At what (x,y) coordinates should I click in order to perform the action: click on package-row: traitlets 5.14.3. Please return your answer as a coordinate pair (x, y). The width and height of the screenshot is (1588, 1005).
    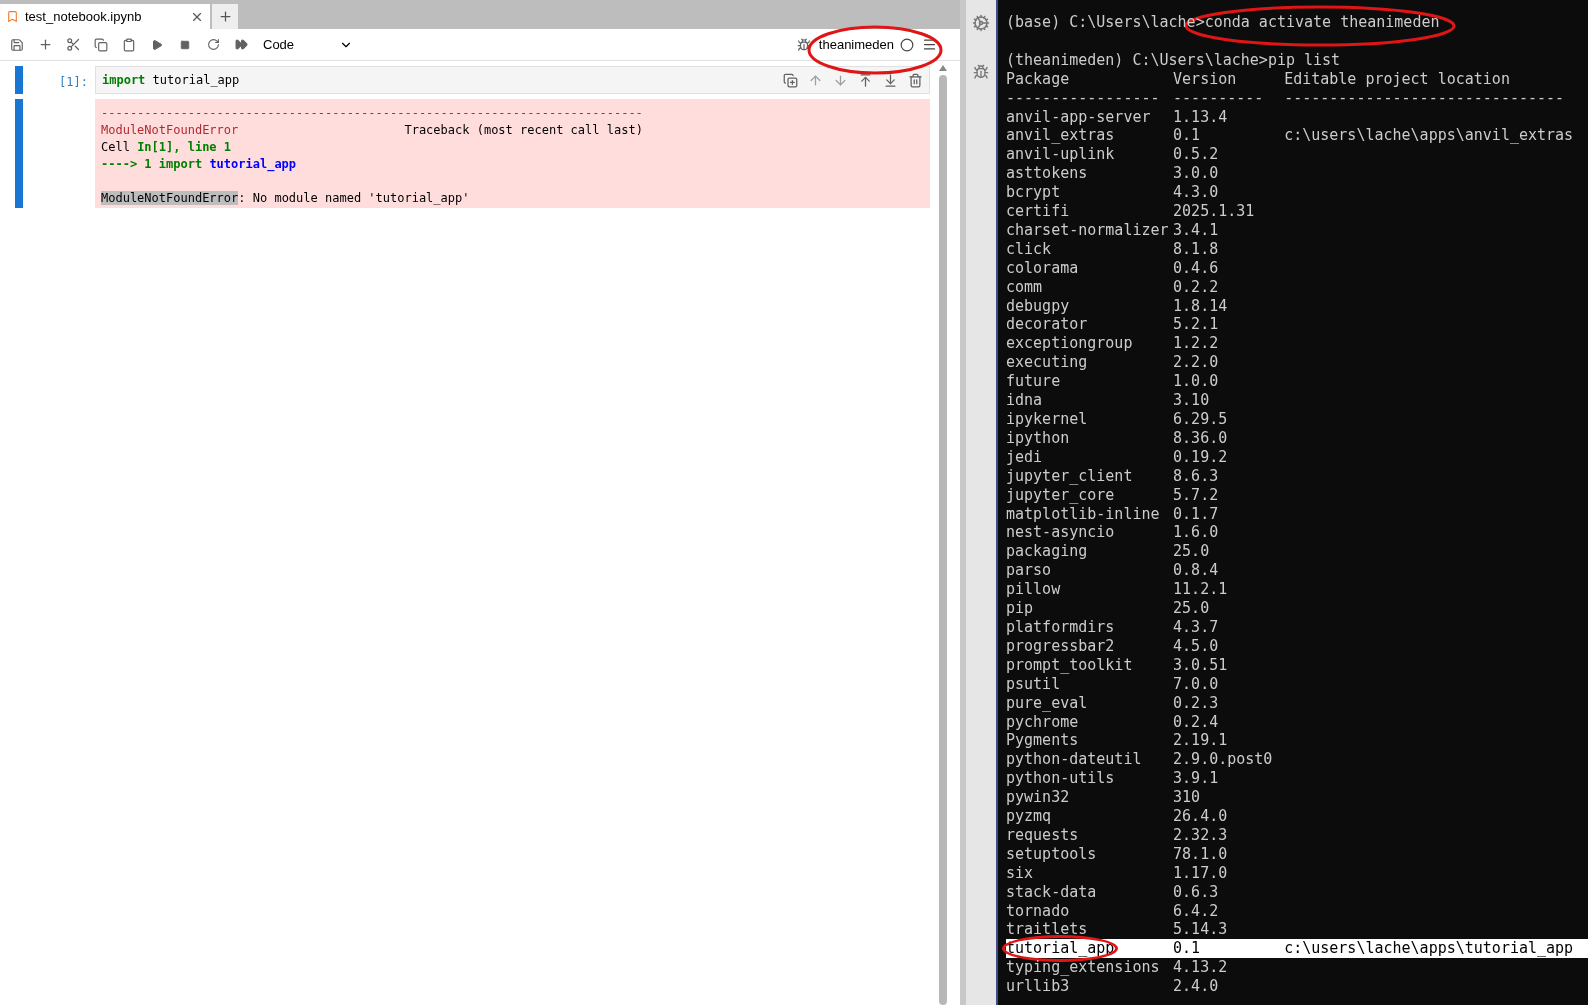
    Looking at the image, I should click on (1297, 930).